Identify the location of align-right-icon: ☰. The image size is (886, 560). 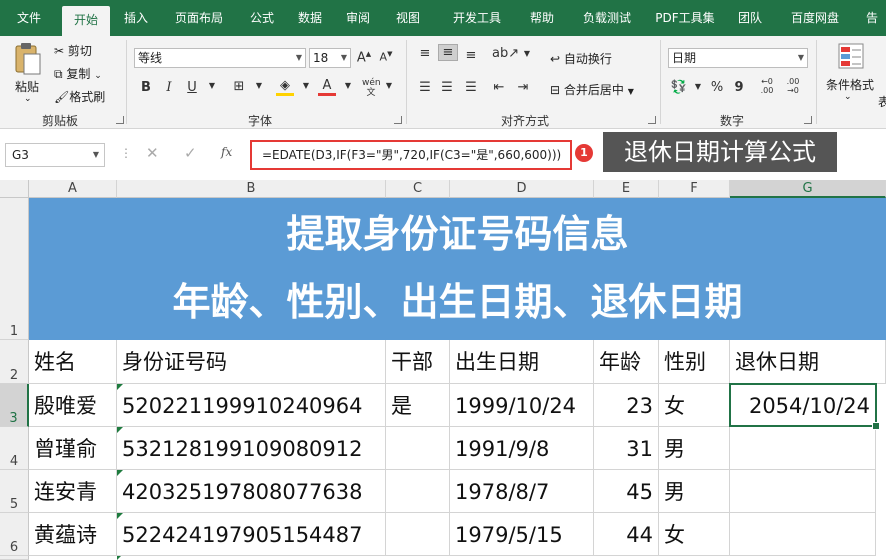
(471, 87).